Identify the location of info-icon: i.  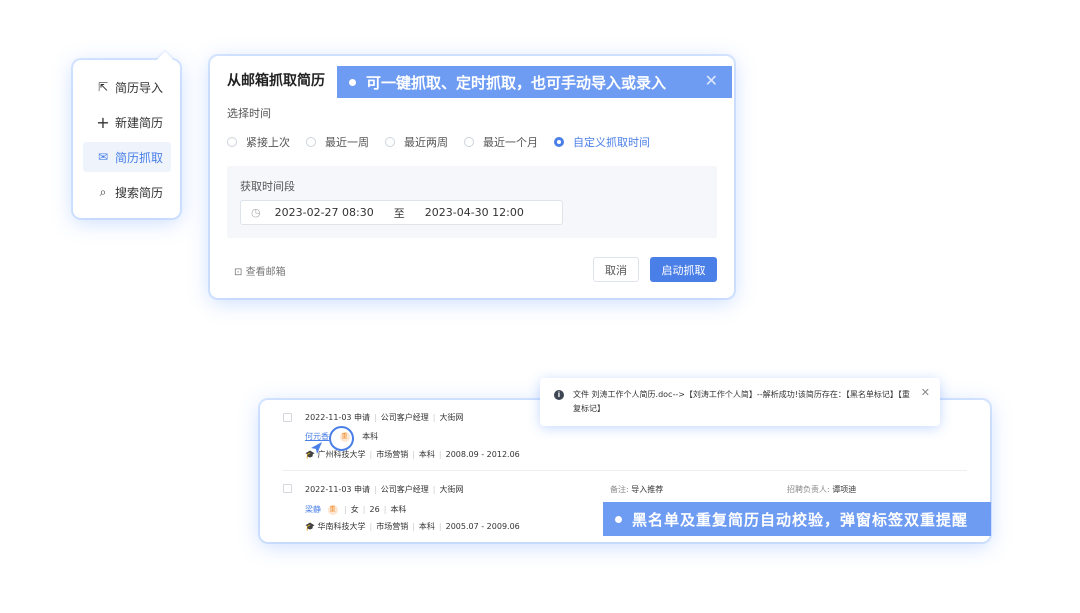
(559, 395).